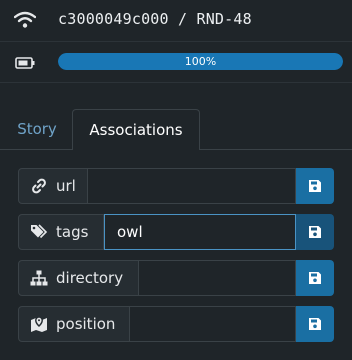  What do you see at coordinates (53, 186) in the screenshot?
I see `url-addon: url` at bounding box center [53, 186].